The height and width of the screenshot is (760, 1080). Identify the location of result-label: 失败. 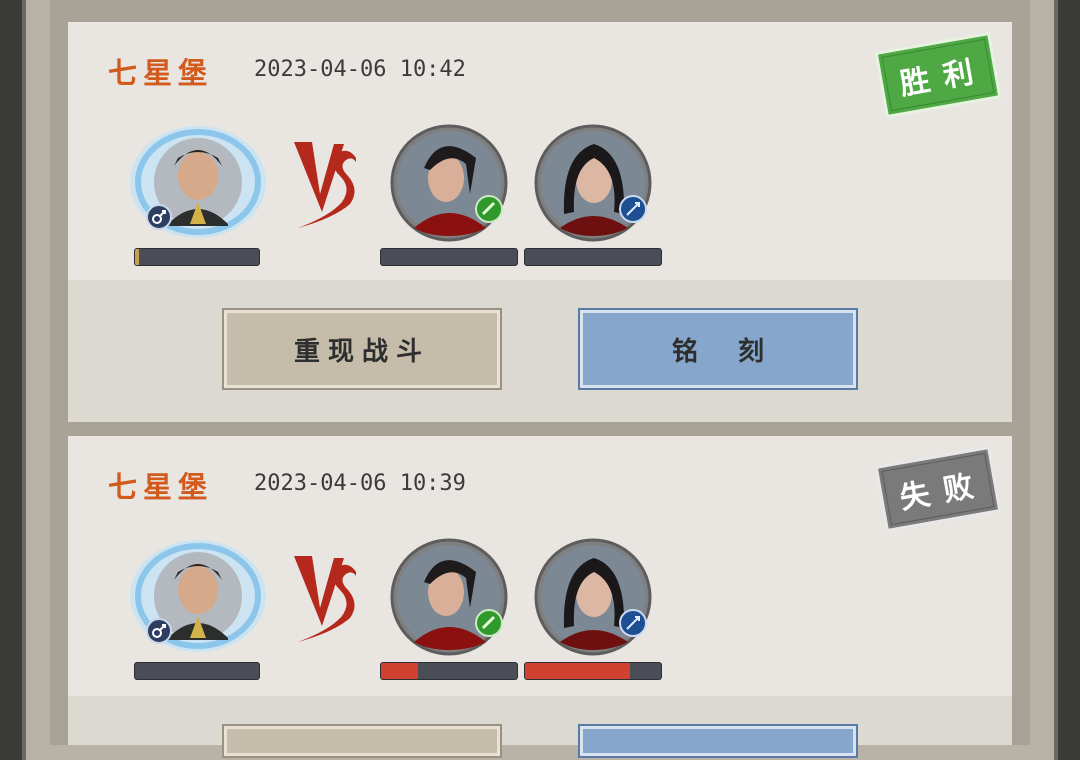
(943, 491).